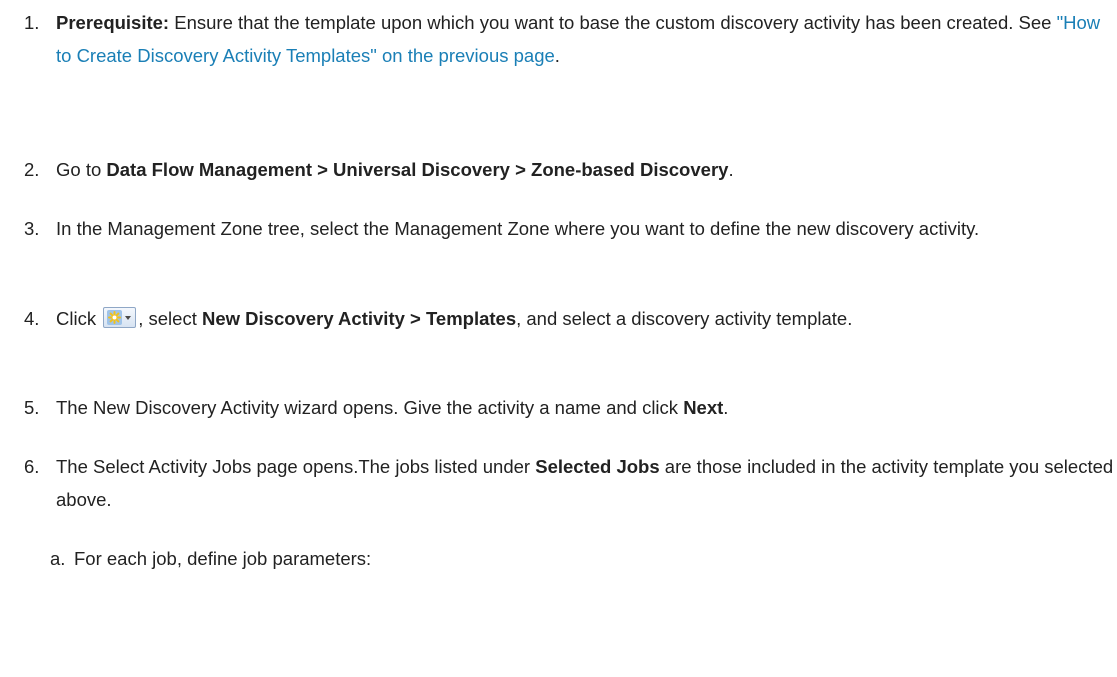 This screenshot has width=1117, height=677. Describe the element at coordinates (120, 317) in the screenshot. I see `new-activity-dropdown-icon` at that location.